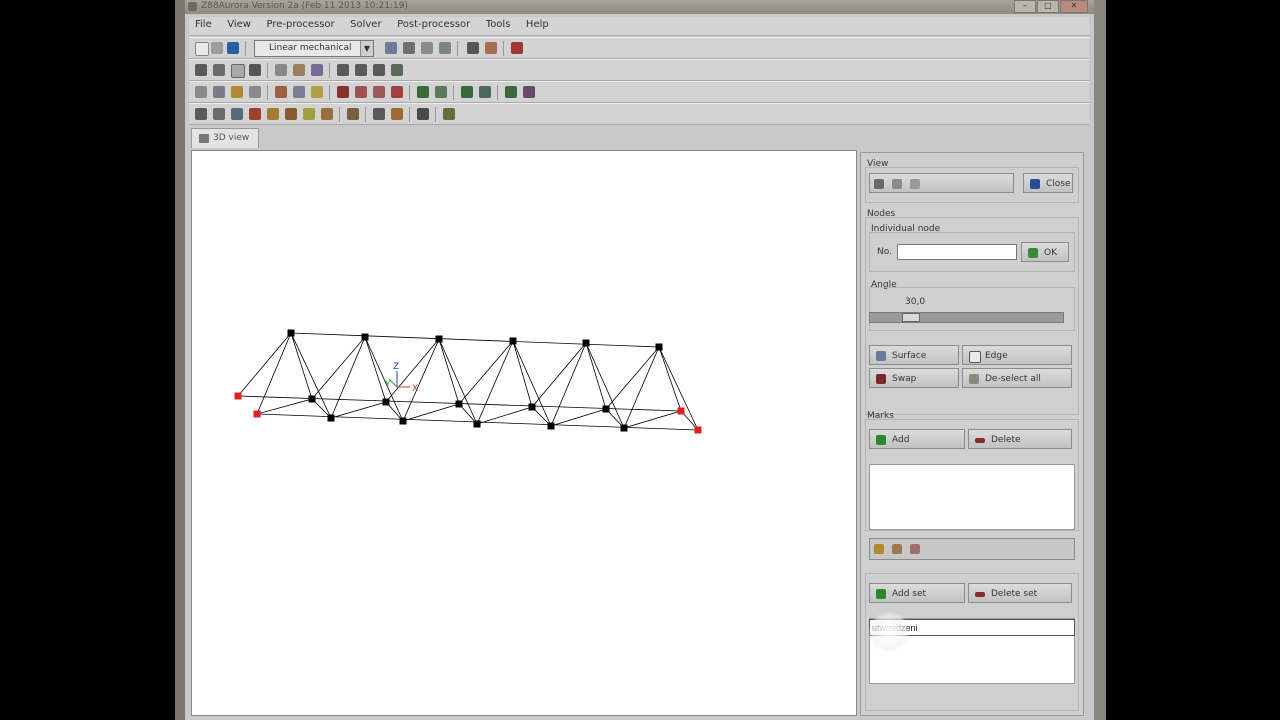  What do you see at coordinates (972, 497) in the screenshot?
I see `marks-list` at bounding box center [972, 497].